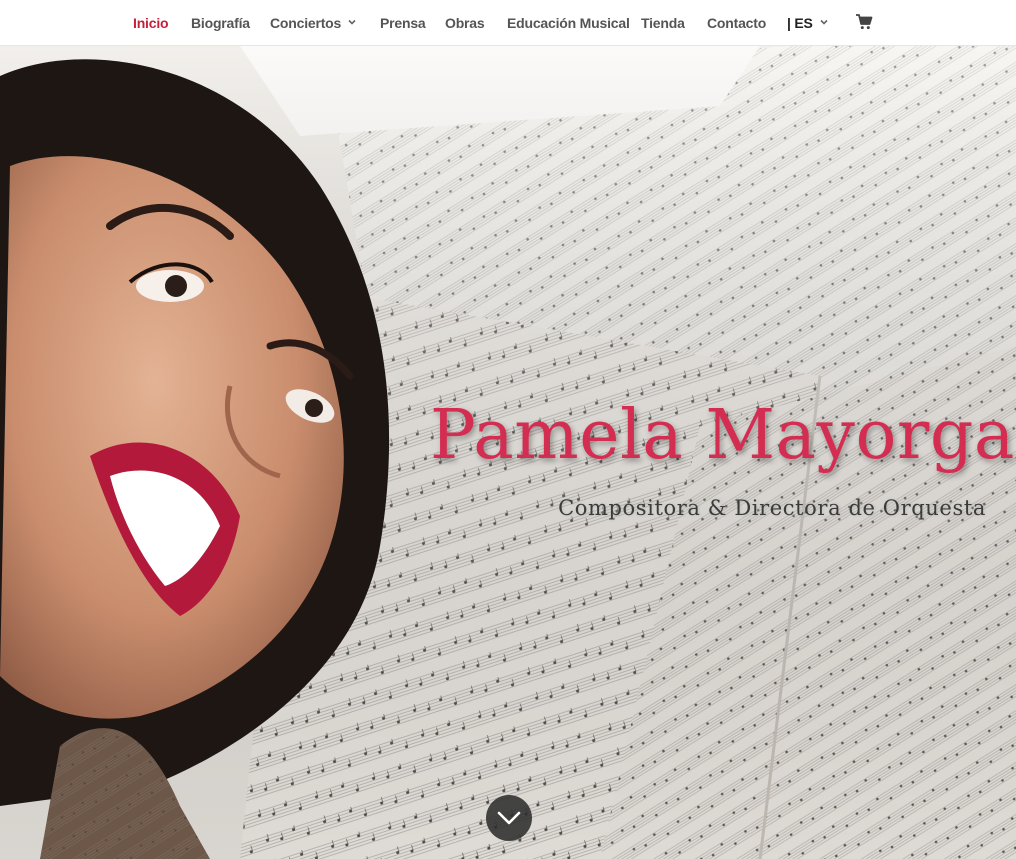  Describe the element at coordinates (722, 435) in the screenshot. I see `hero-title: Pamela Mayorga` at that location.